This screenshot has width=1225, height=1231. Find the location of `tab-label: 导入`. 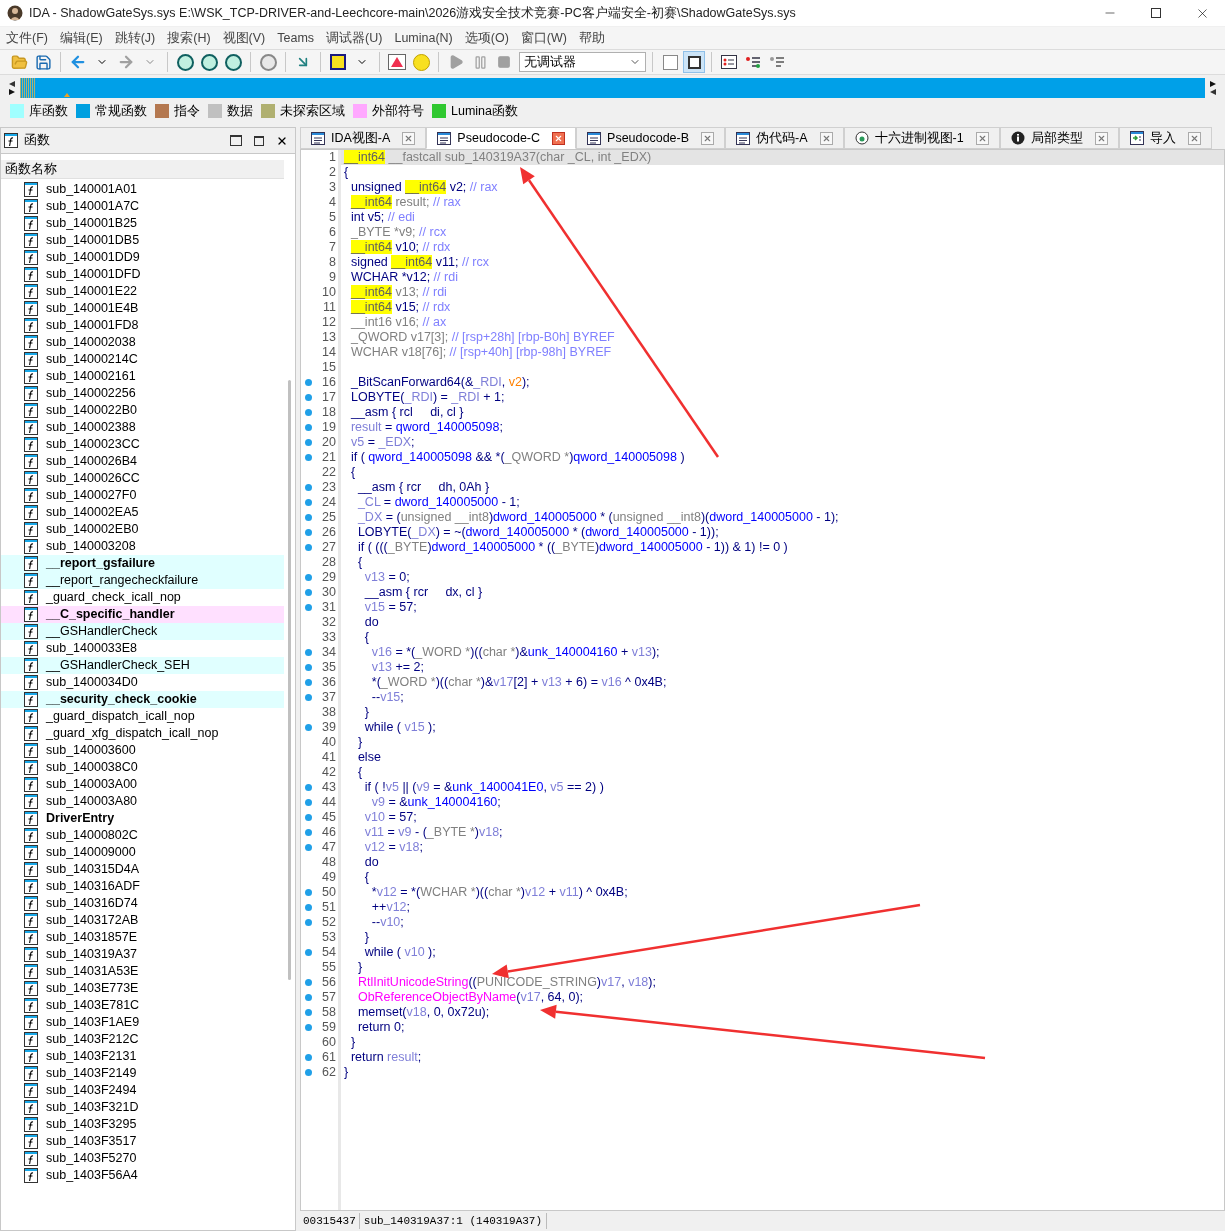

tab-label: 导入 is located at coordinates (1162, 138).